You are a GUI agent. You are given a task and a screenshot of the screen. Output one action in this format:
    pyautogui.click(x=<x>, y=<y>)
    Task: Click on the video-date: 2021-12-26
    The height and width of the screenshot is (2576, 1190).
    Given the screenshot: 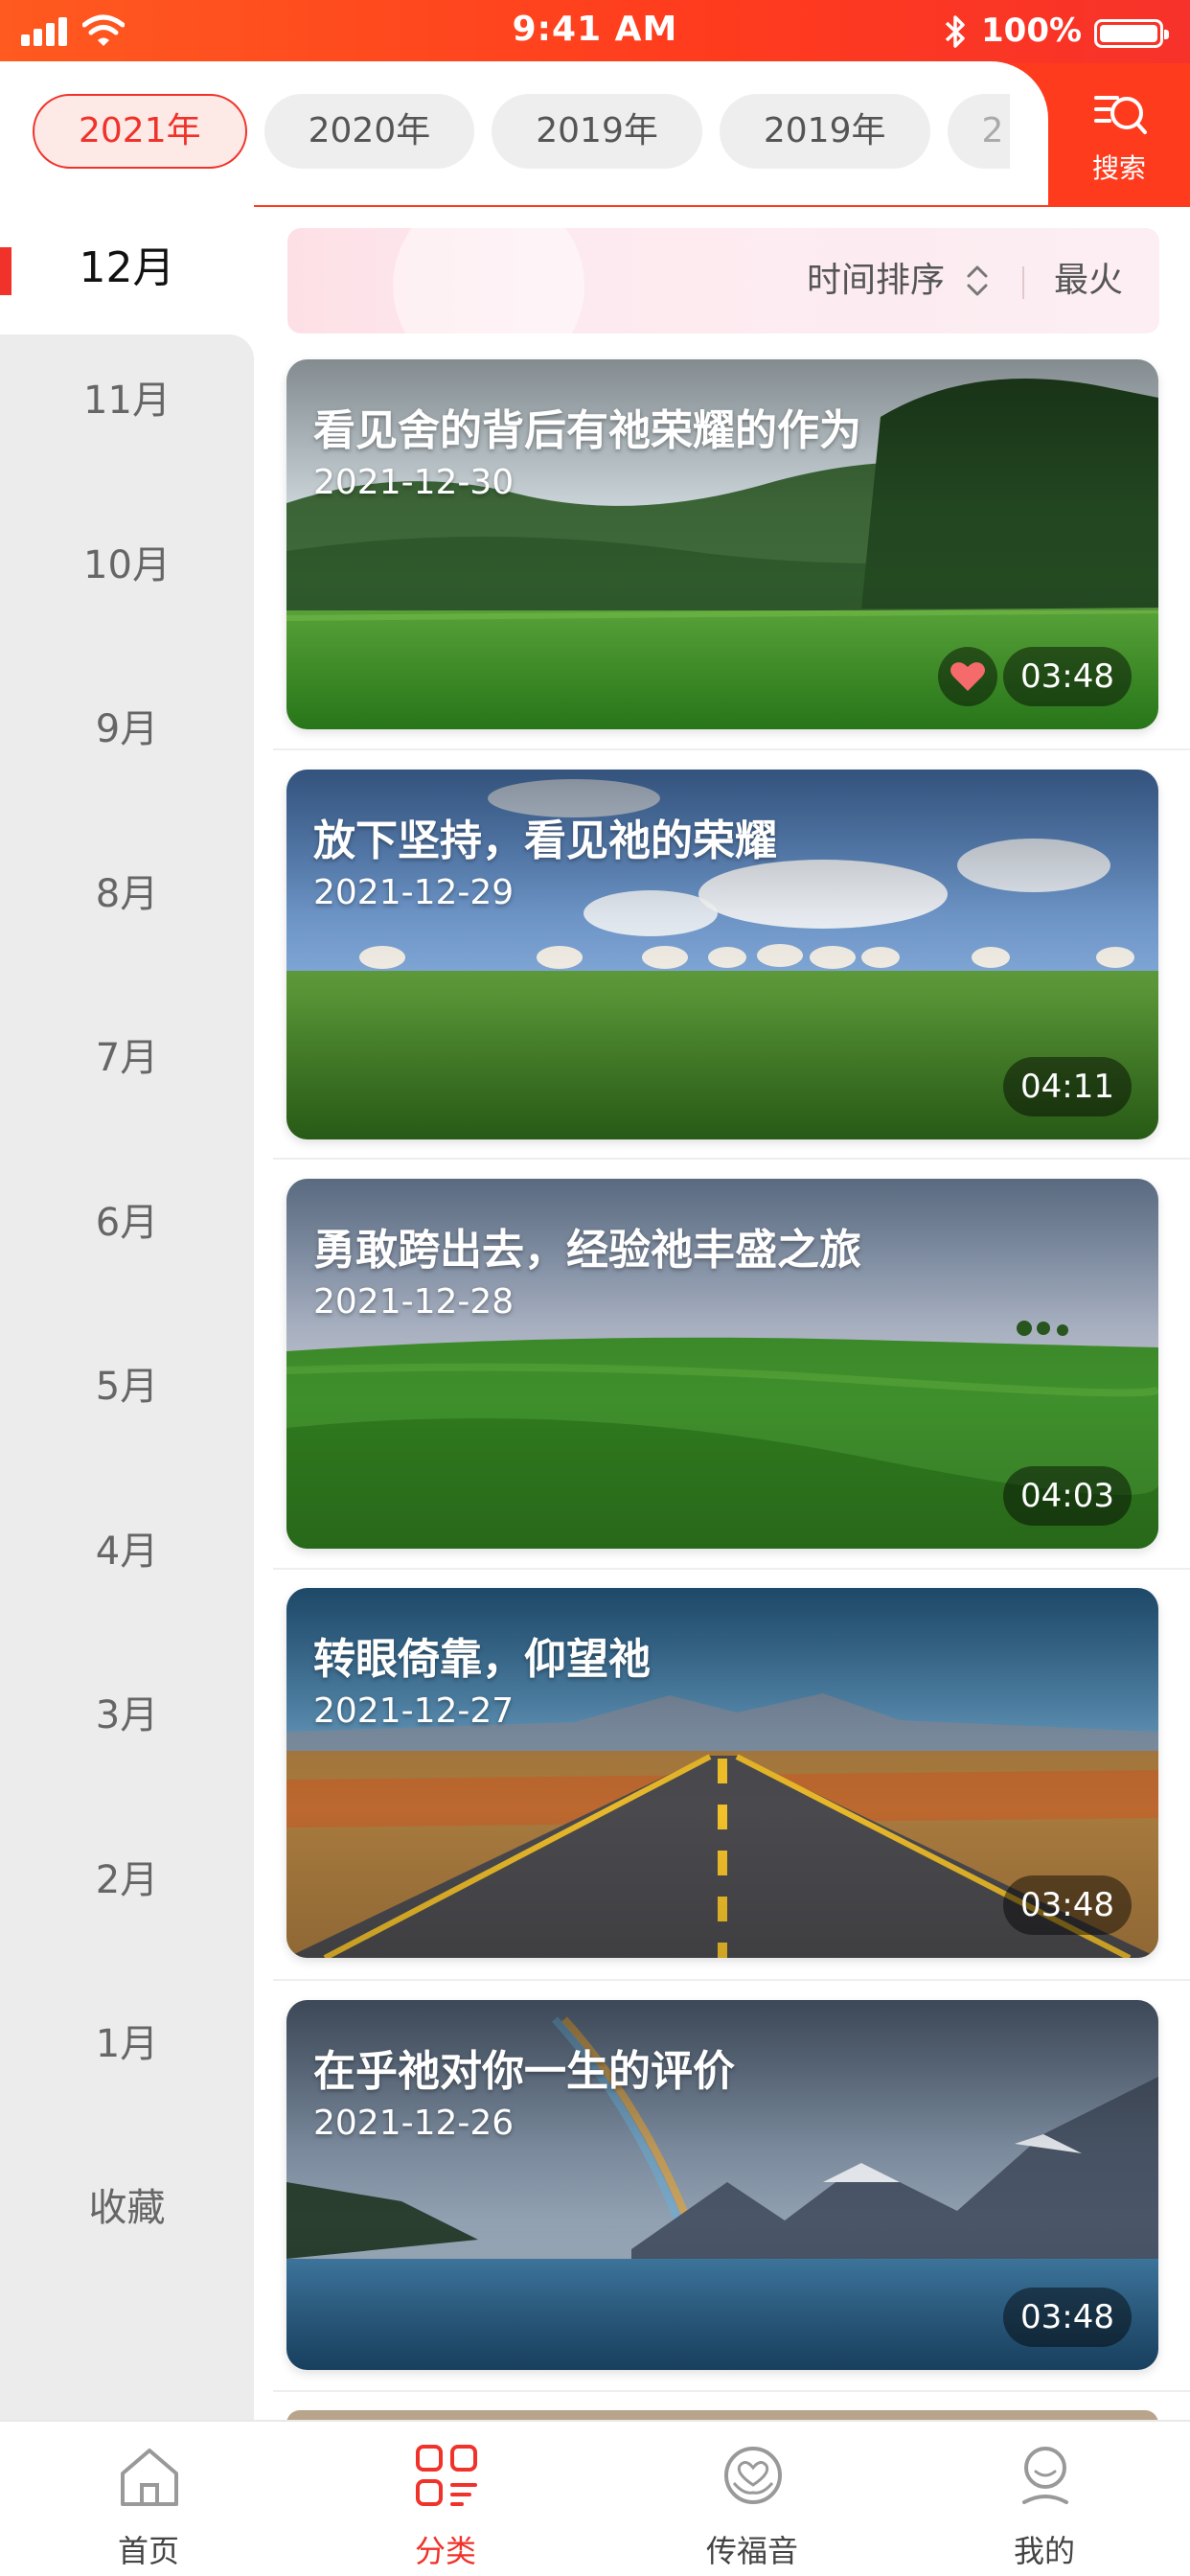 What is the action you would take?
    pyautogui.click(x=414, y=2123)
    